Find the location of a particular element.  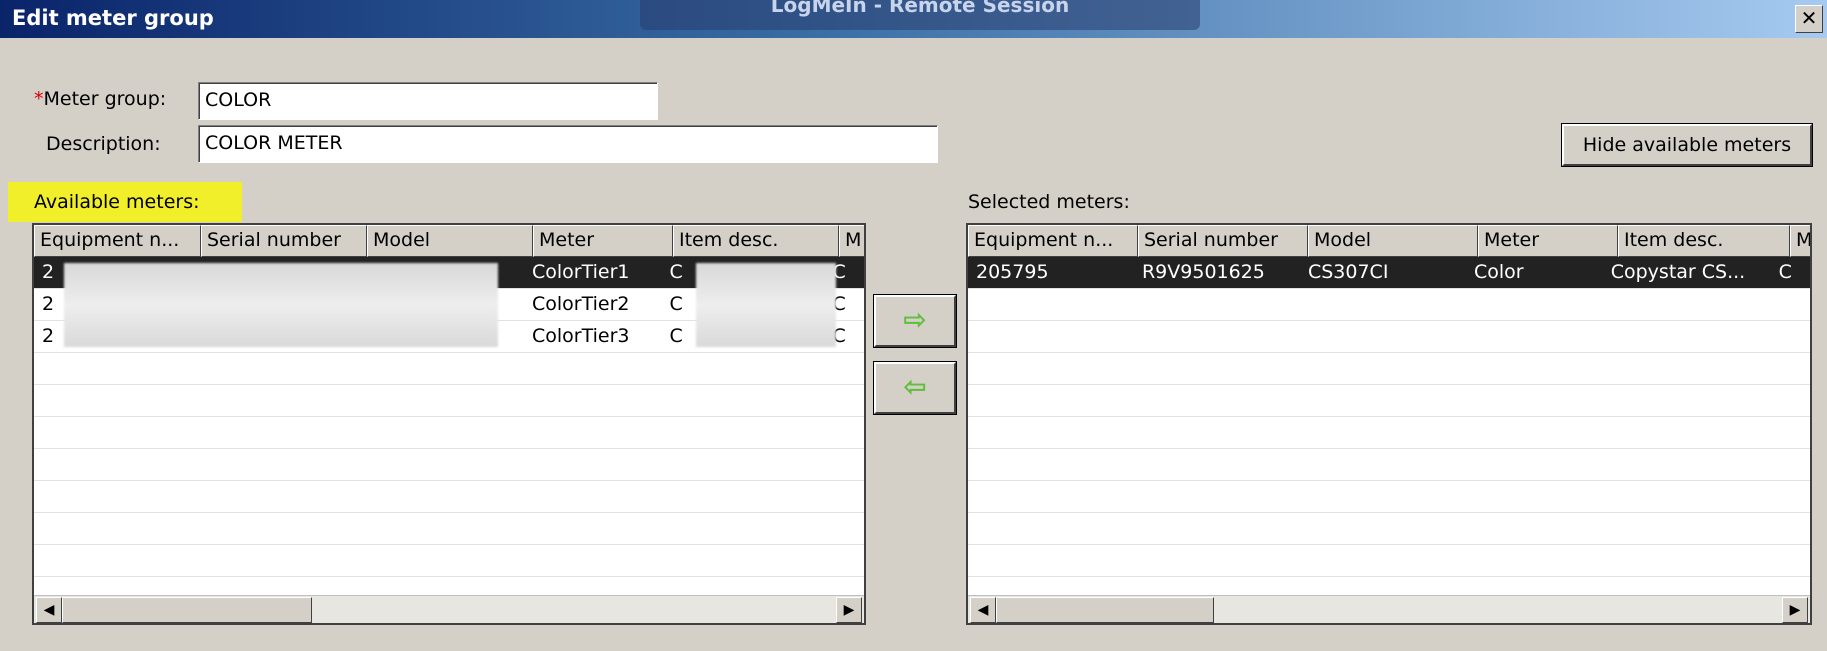

window-title: Edit meter group is located at coordinates (113, 18).